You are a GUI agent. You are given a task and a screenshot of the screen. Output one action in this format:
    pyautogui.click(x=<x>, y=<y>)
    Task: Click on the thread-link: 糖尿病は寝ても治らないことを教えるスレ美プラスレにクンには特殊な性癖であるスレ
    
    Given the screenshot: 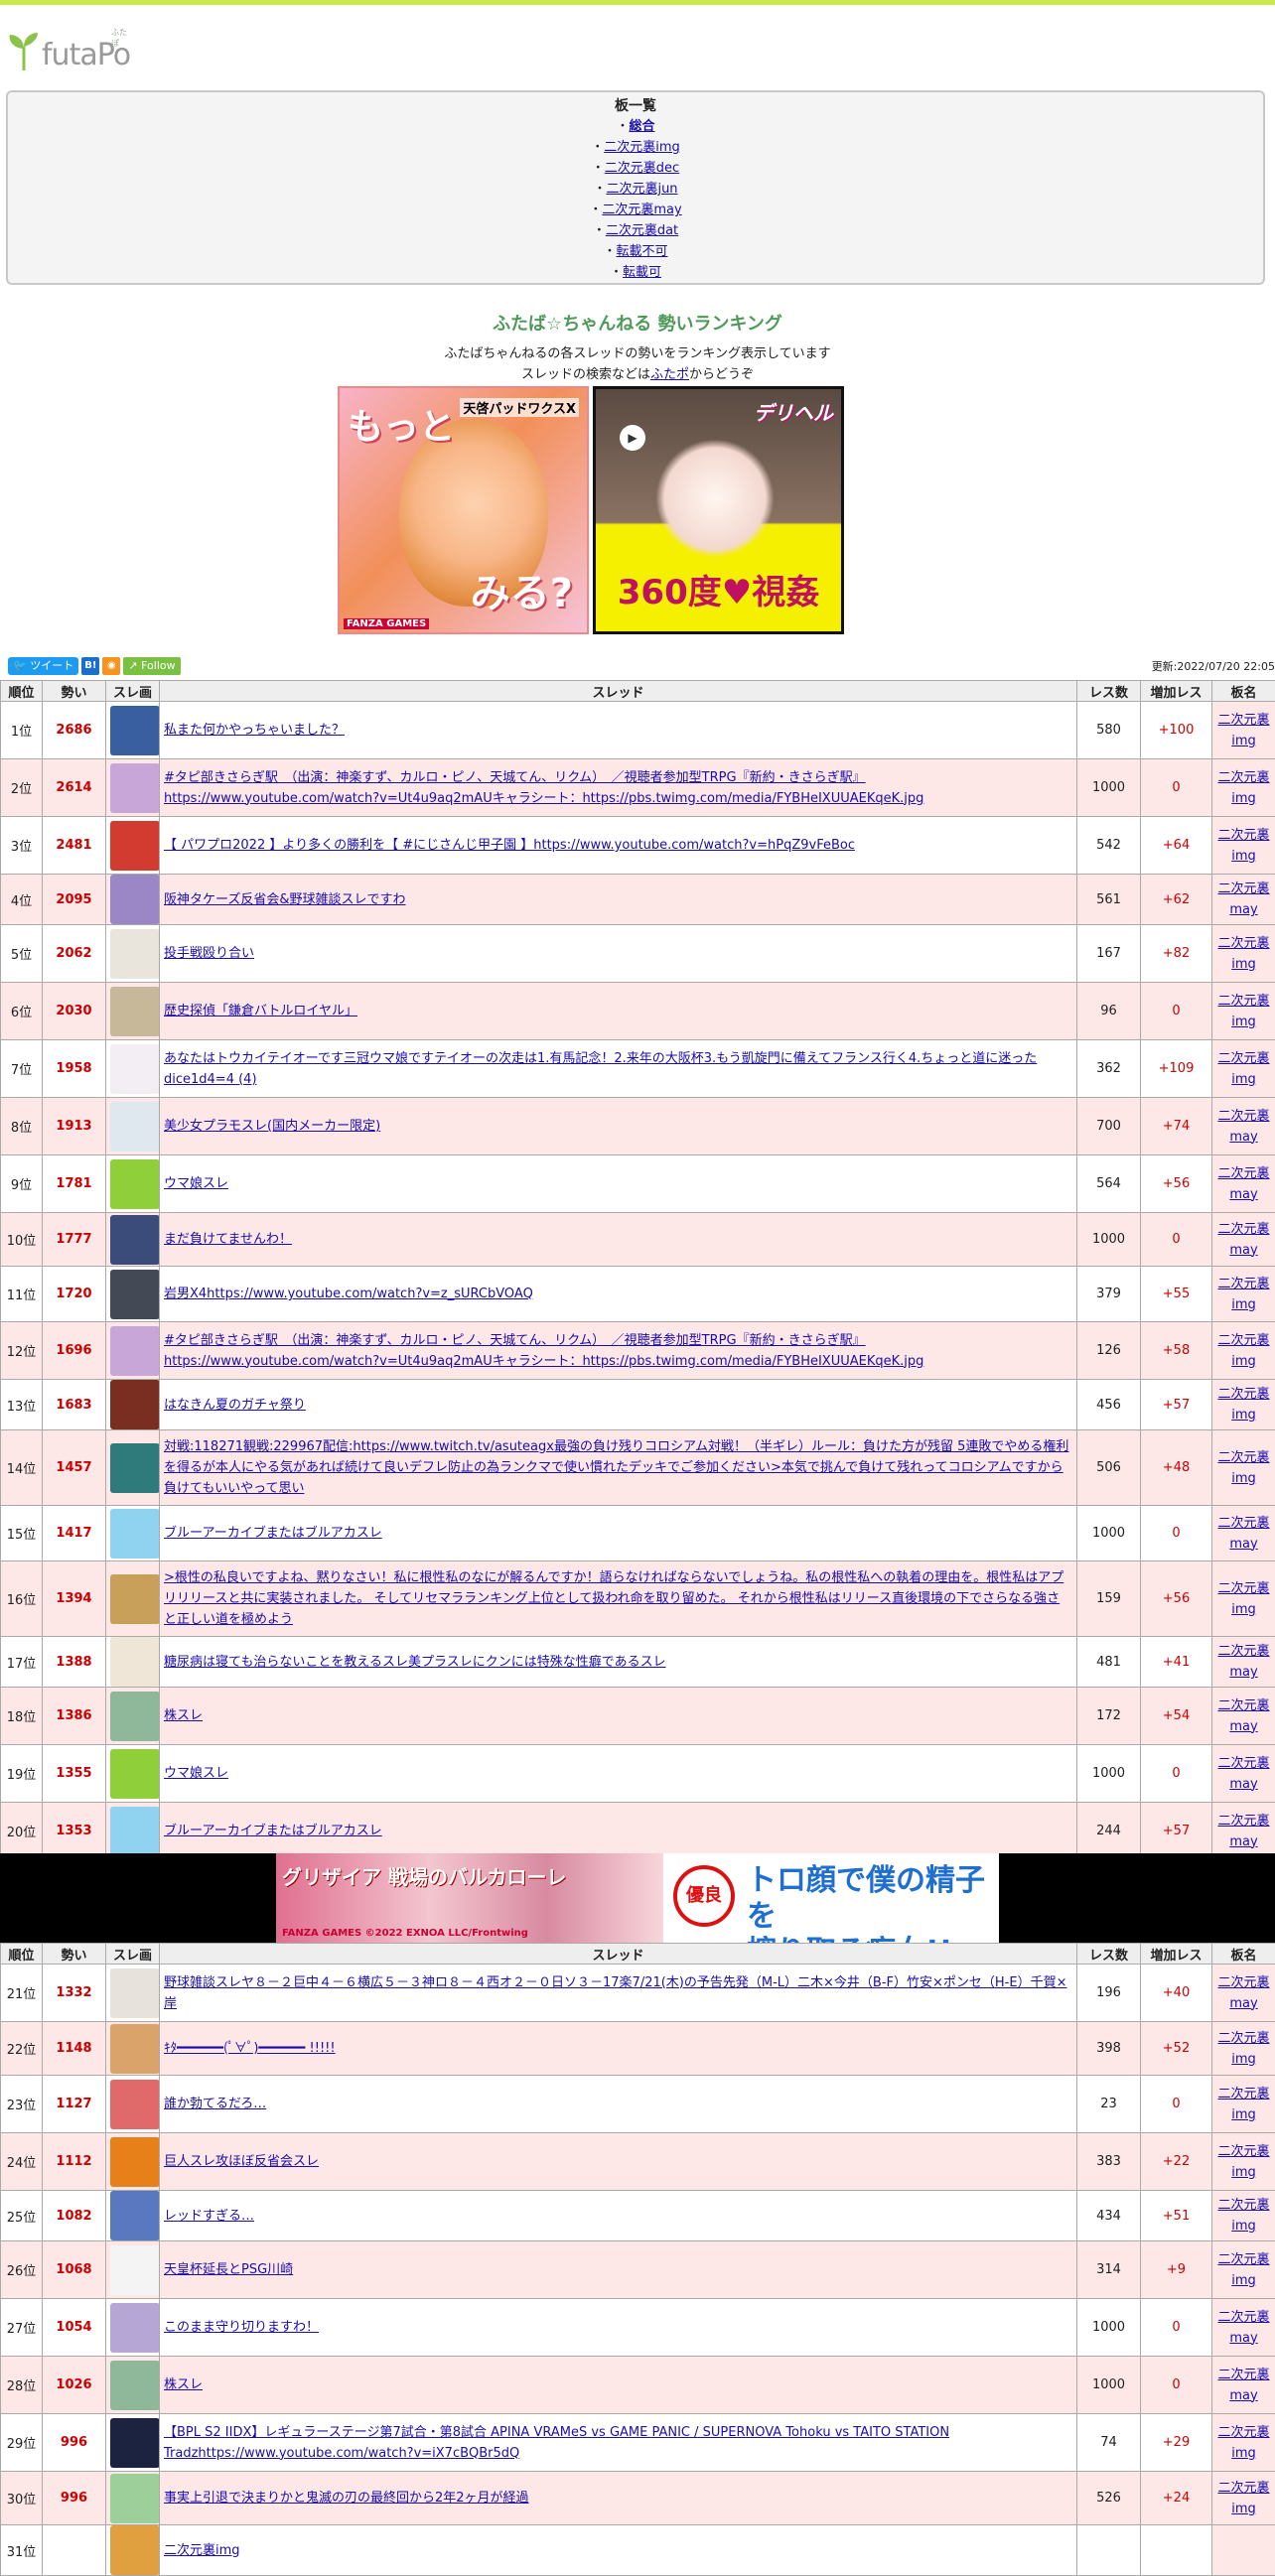 What is the action you would take?
    pyautogui.click(x=415, y=1662)
    